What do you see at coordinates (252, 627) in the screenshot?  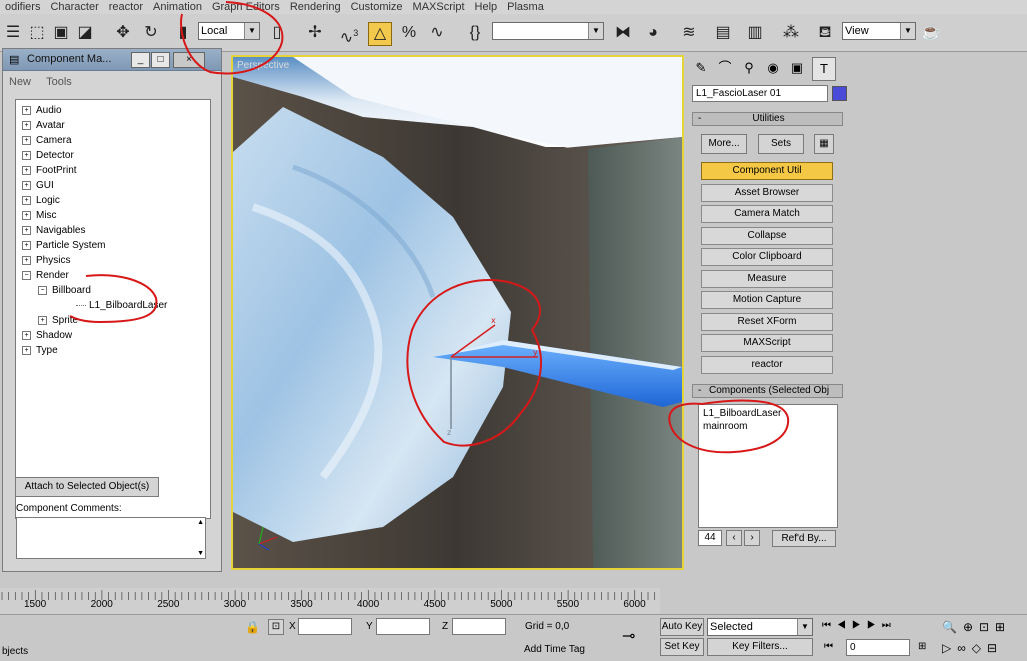 I see `lock-icon: 🔒` at bounding box center [252, 627].